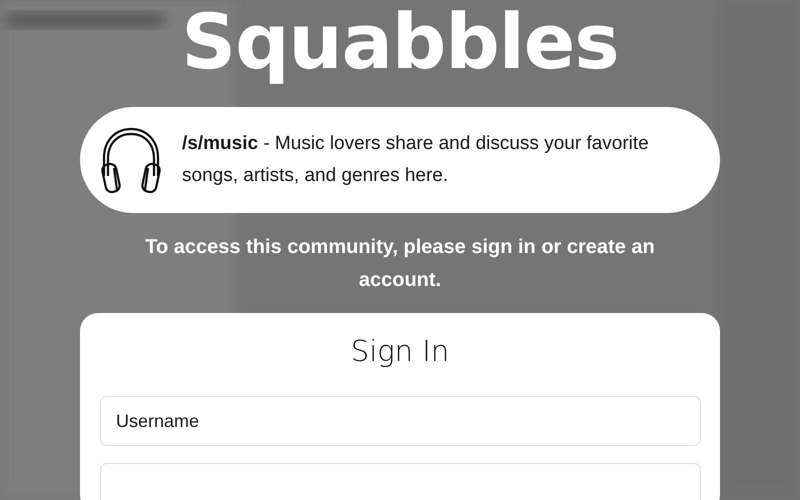  What do you see at coordinates (400, 46) in the screenshot?
I see `logo-title: Squabbles` at bounding box center [400, 46].